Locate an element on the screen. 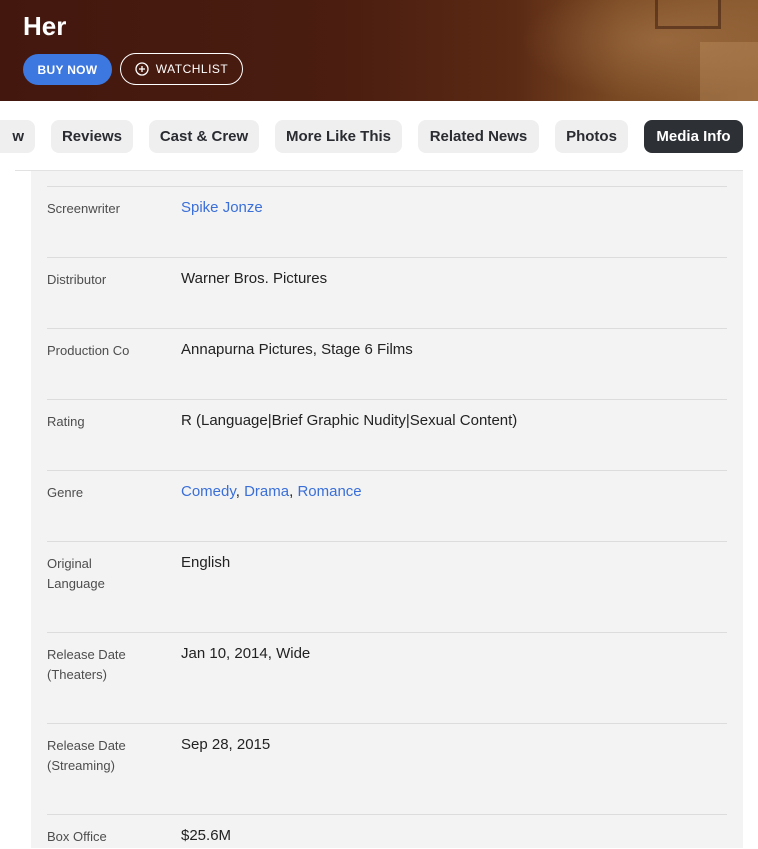 The image size is (758, 849). info-label: Genre is located at coordinates (65, 492).